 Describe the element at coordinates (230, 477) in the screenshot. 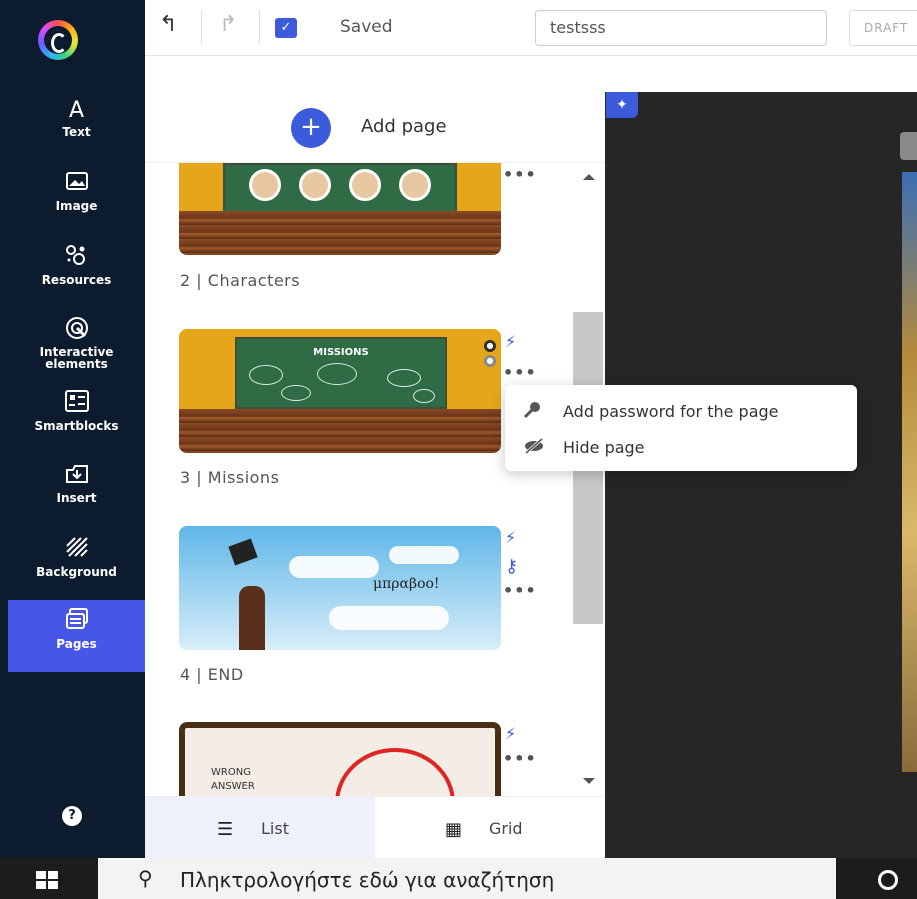

I see `page-label: 3 | Missions` at that location.